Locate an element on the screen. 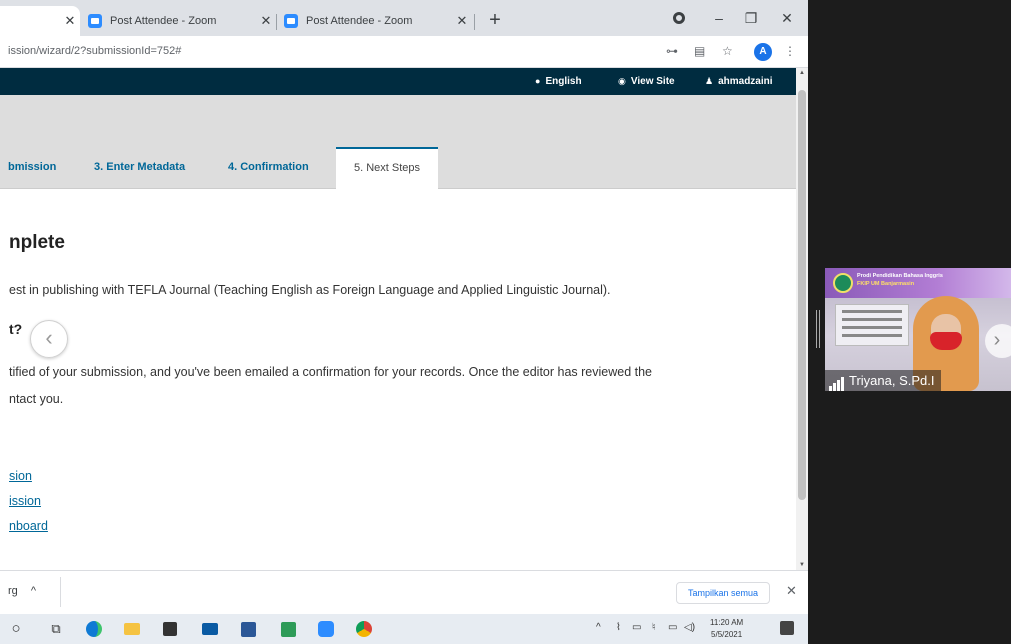  store-icon is located at coordinates (170, 629).